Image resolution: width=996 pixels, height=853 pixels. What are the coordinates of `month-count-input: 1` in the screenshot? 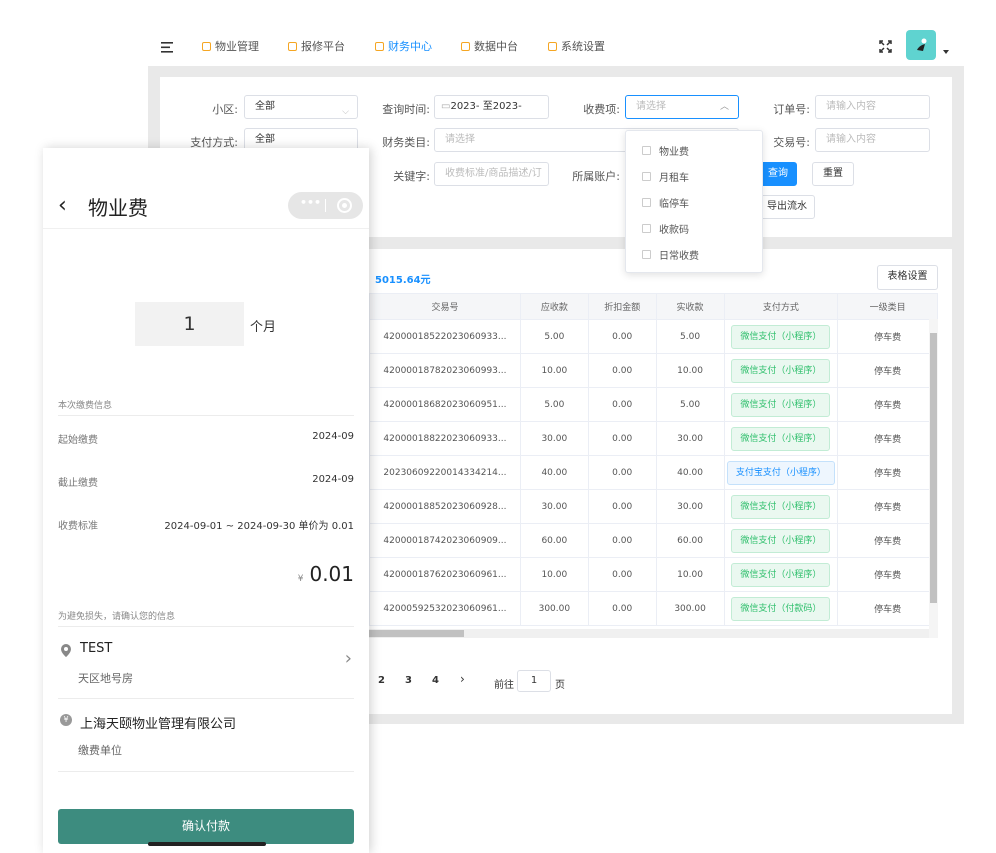 It's located at (189, 324).